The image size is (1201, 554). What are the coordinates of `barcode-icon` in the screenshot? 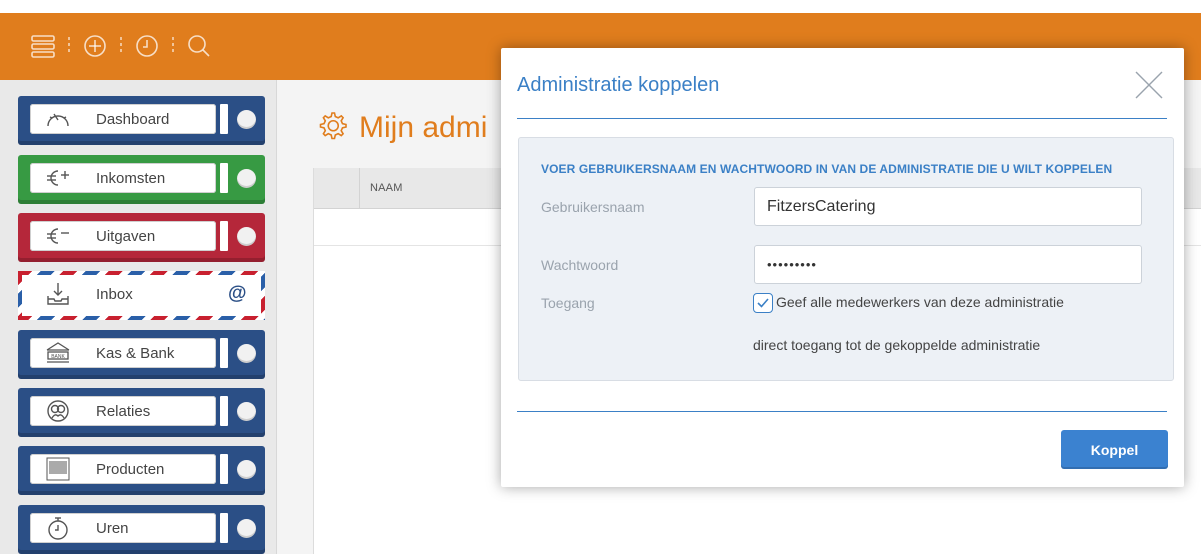 It's located at (58, 469).